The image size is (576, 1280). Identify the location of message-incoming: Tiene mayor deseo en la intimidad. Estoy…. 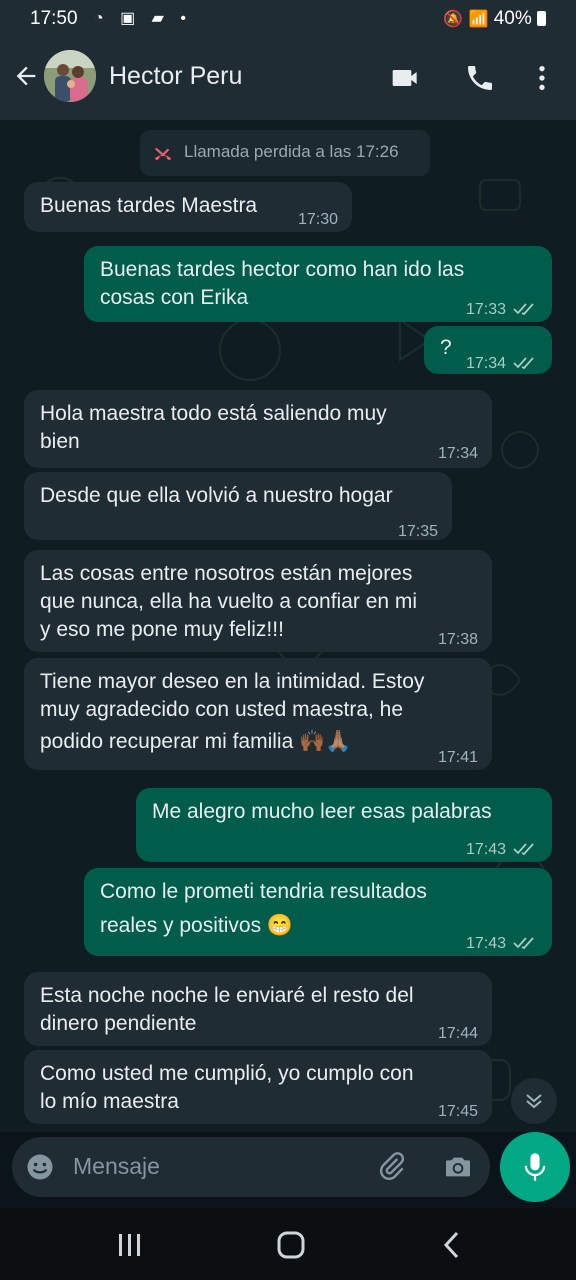
(258, 714).